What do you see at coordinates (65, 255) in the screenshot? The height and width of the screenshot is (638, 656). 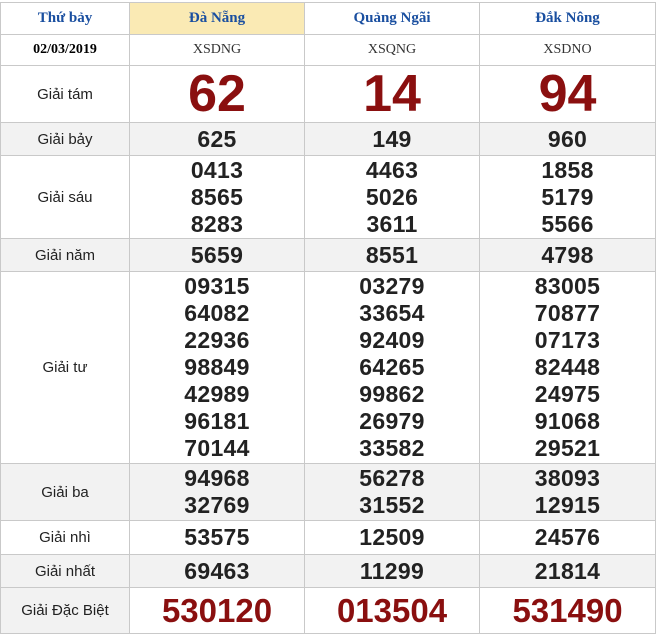 I see `prize-label: Giải năm` at bounding box center [65, 255].